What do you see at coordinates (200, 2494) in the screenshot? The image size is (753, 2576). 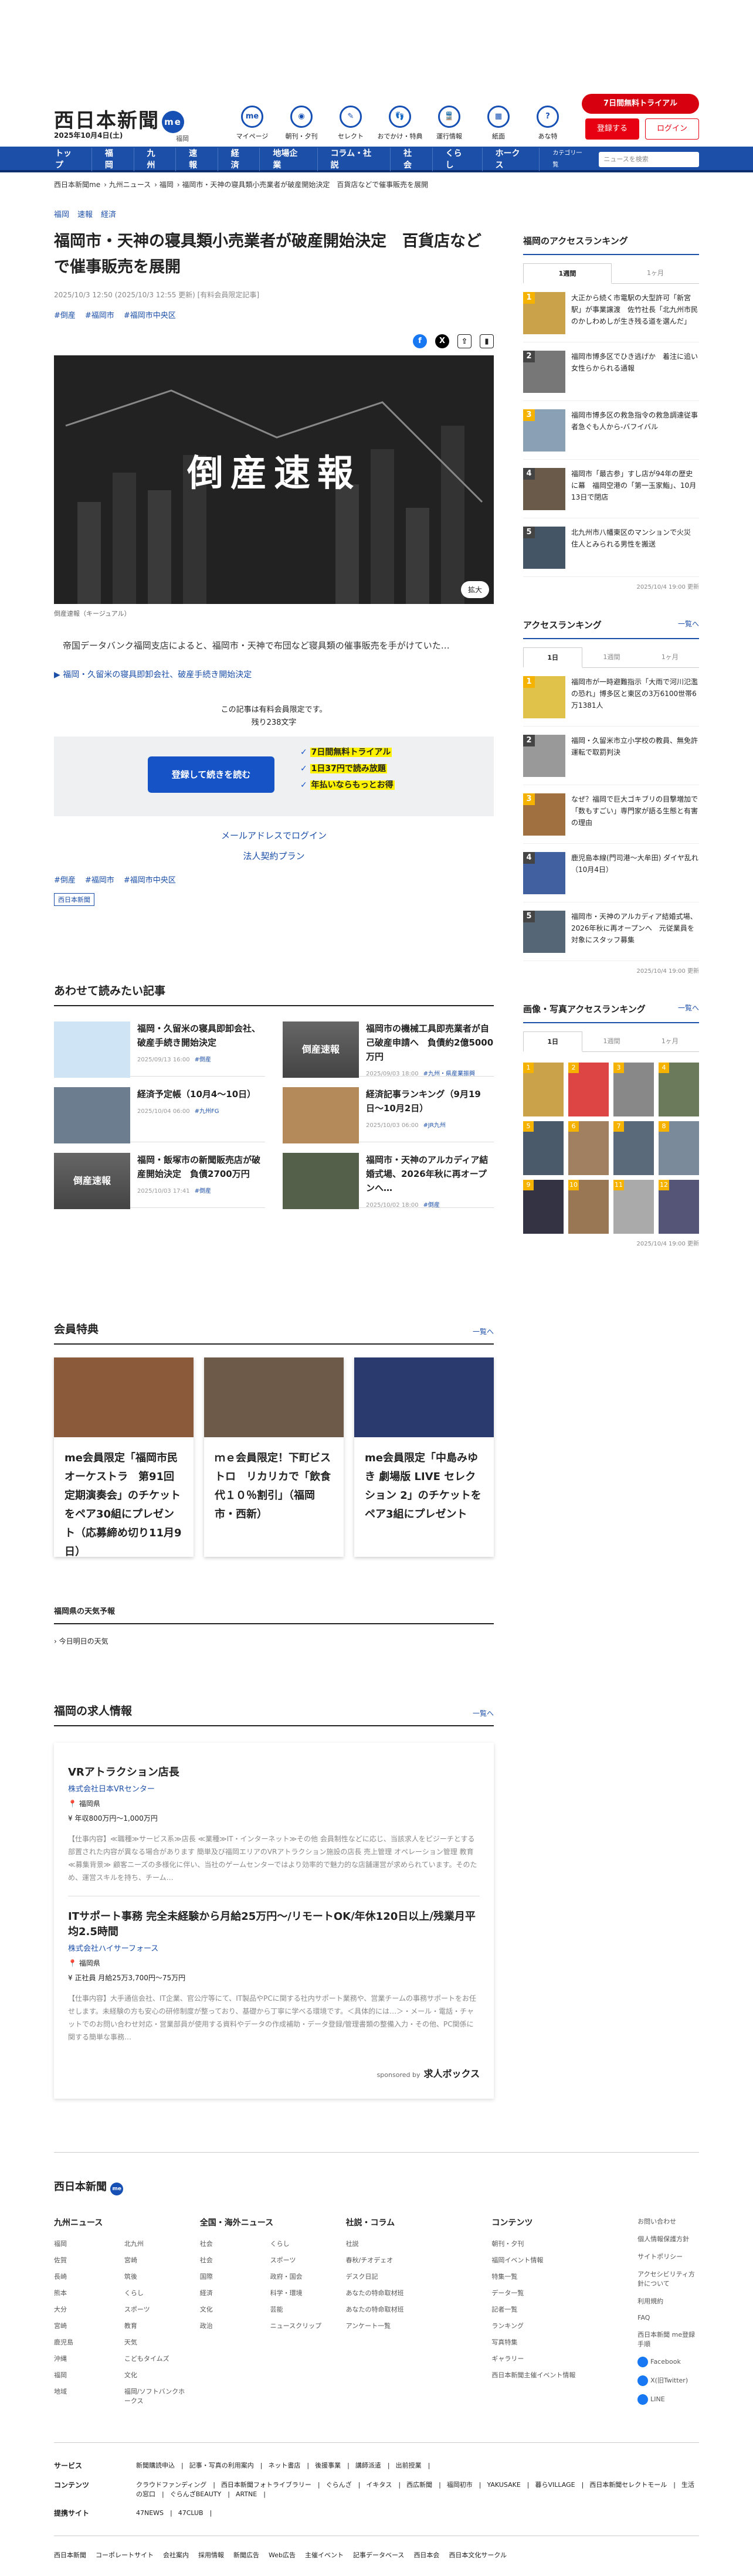 I see `footer-link: ぐらんざBEAUTY |` at bounding box center [200, 2494].